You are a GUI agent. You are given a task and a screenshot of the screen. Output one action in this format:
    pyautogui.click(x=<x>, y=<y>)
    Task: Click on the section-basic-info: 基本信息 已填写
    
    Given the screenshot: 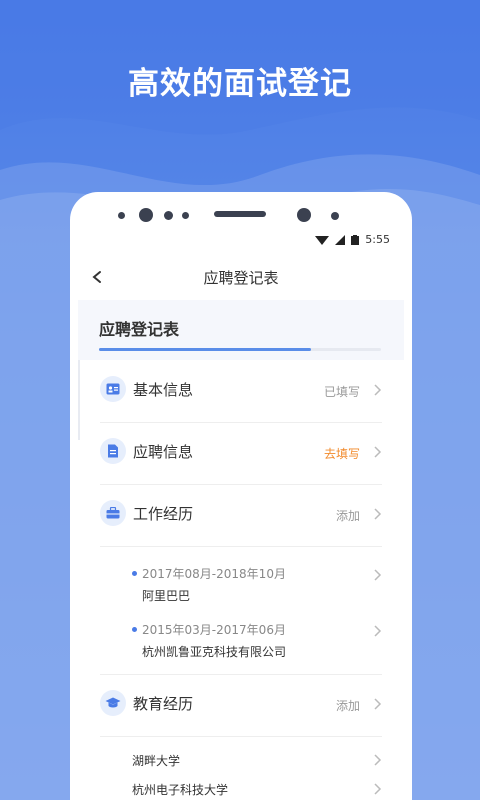 What is the action you would take?
    pyautogui.click(x=241, y=392)
    